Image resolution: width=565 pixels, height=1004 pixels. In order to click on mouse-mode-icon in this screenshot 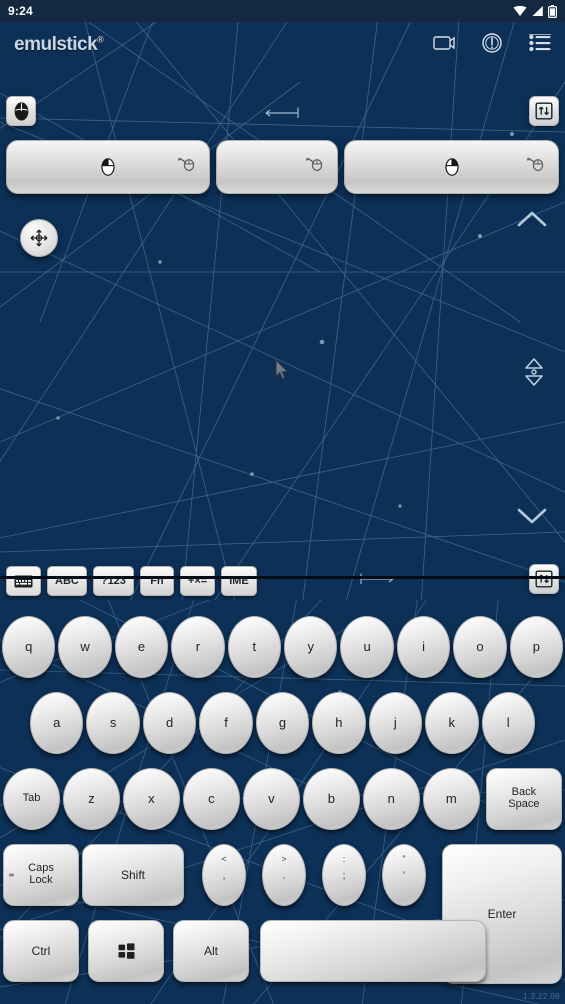, I will do `click(21, 111)`.